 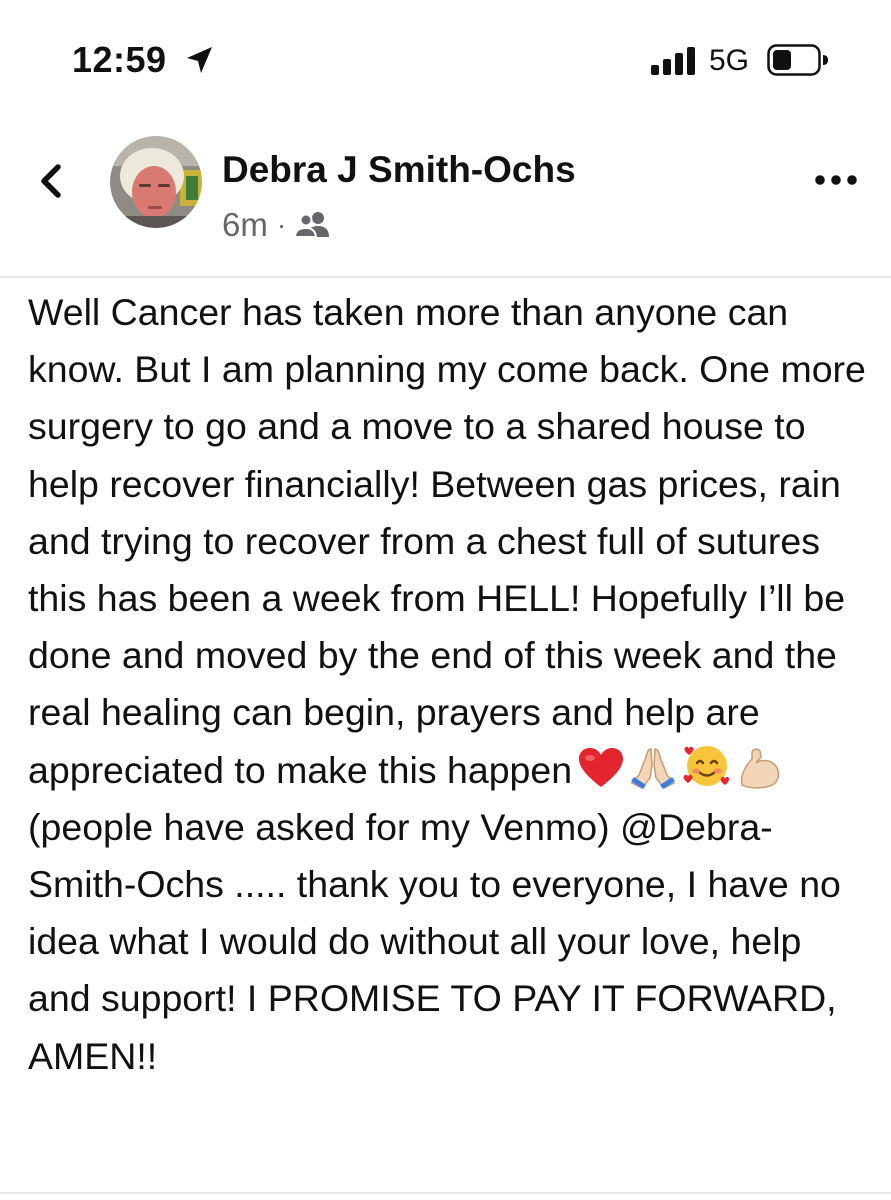 I want to click on back-arrow-icon, so click(x=53, y=181).